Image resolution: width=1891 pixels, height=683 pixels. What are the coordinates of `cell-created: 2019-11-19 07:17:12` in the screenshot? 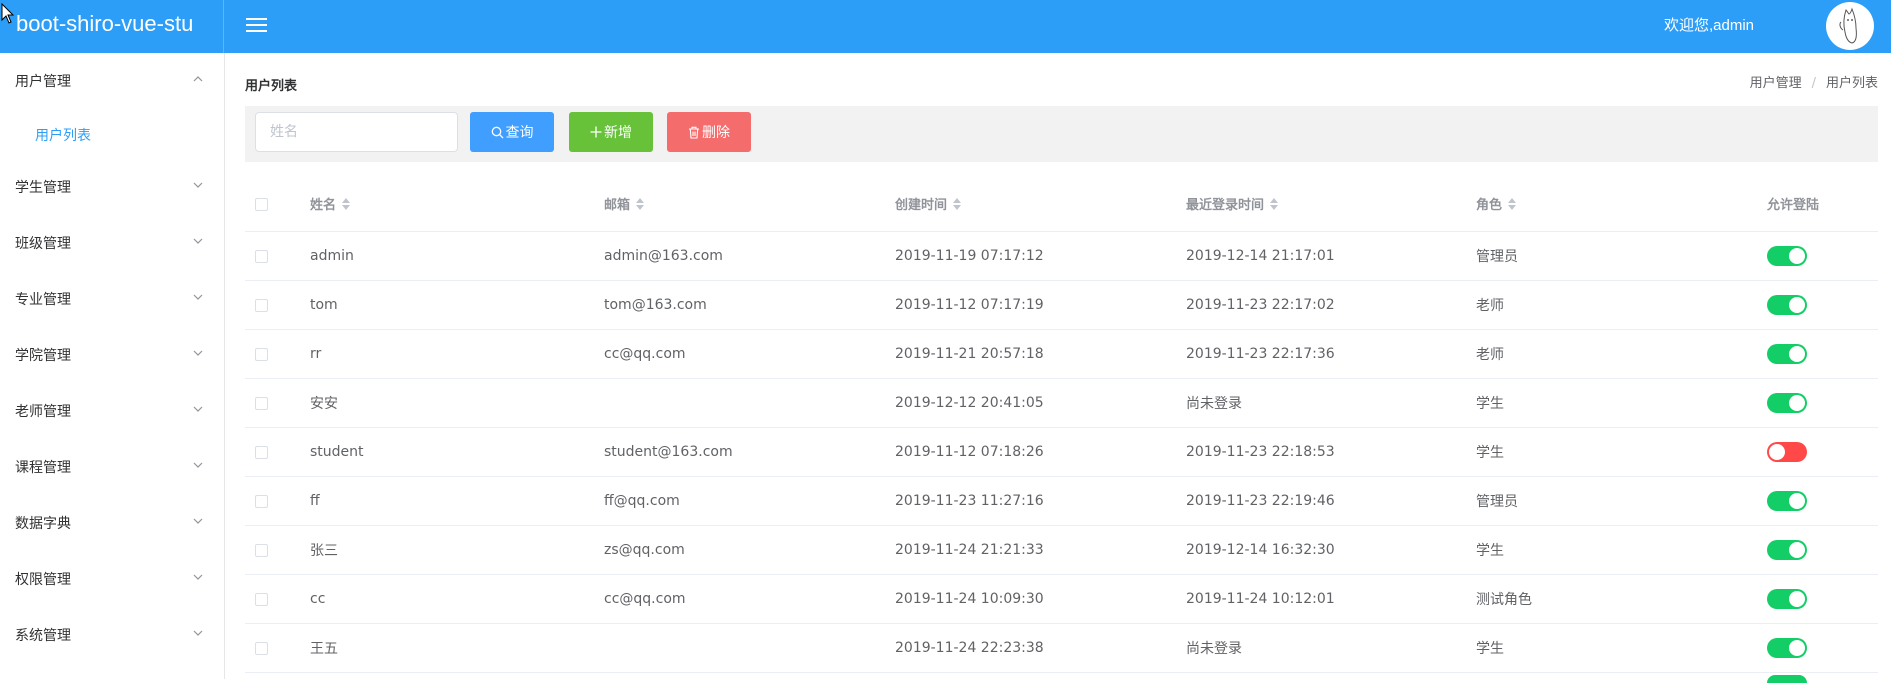 It's located at (969, 256).